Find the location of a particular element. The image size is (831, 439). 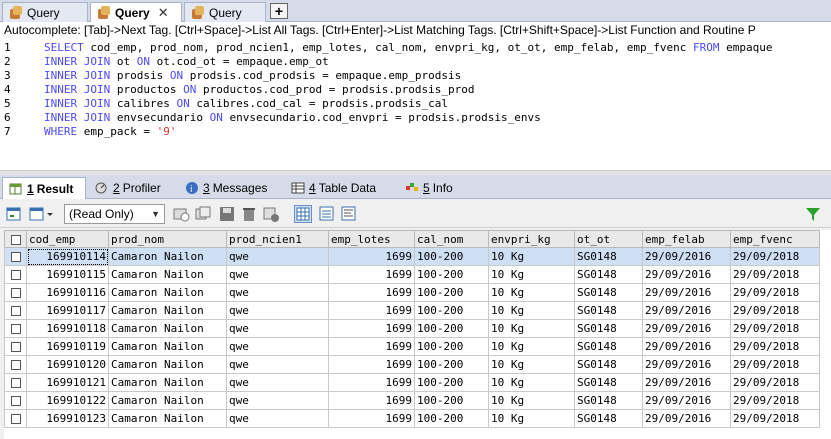

column-header-envpri-kg: envpri_kg is located at coordinates (531, 239).